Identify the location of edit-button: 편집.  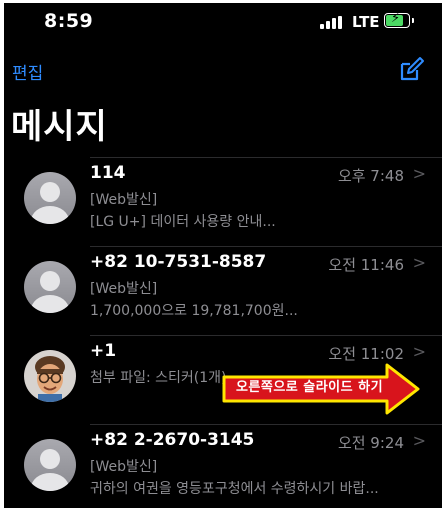
(27, 71).